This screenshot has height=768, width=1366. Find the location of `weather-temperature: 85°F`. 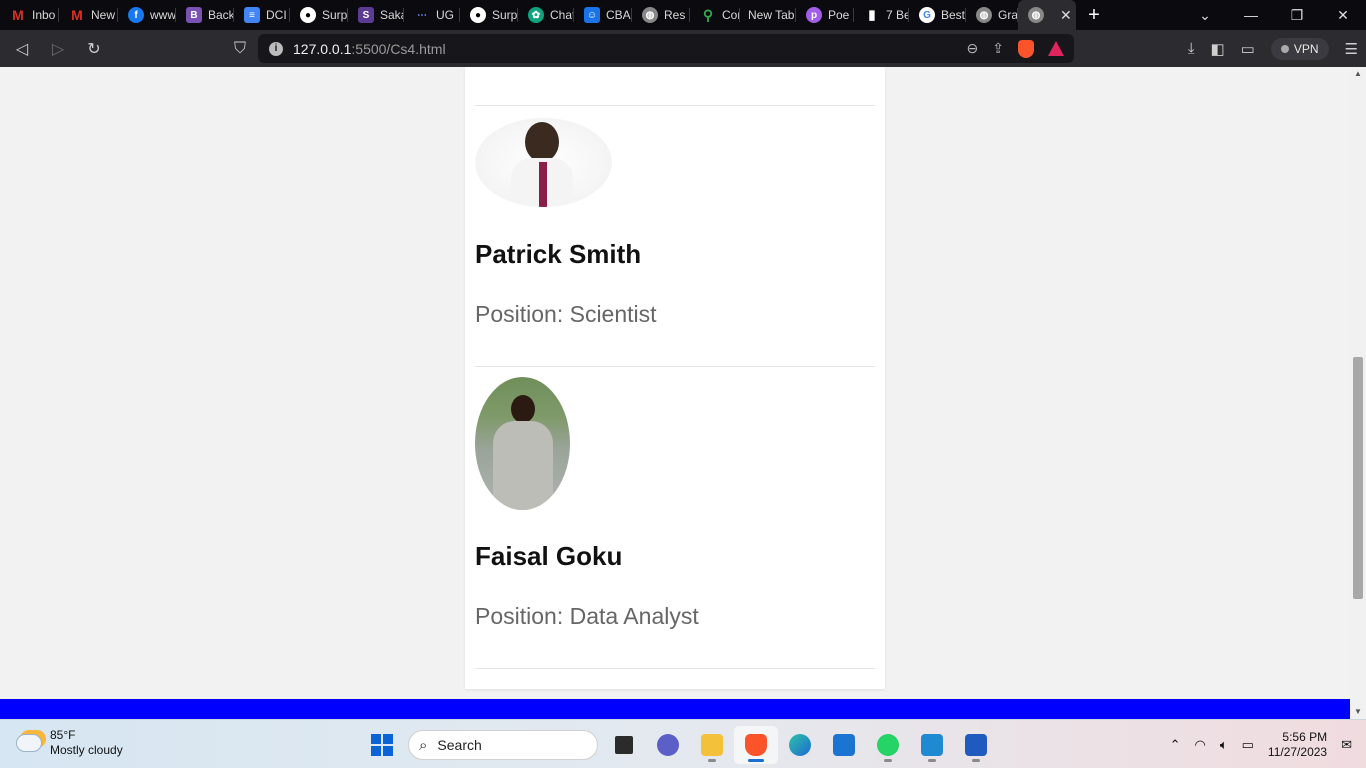

weather-temperature: 85°F is located at coordinates (63, 735).